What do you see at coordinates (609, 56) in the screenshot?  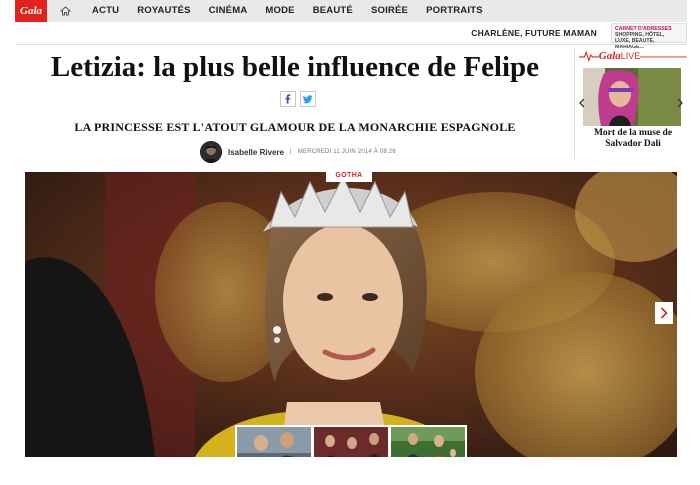 I see `gala-live-brand: Gala` at bounding box center [609, 56].